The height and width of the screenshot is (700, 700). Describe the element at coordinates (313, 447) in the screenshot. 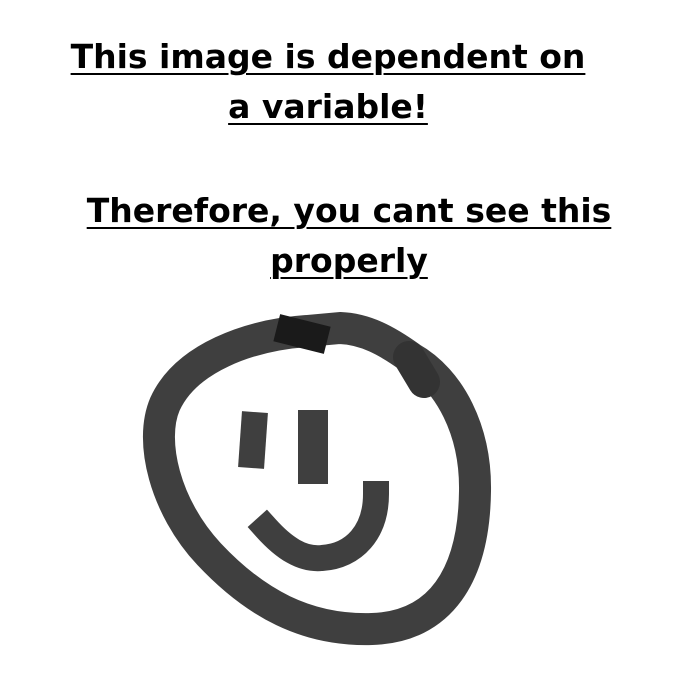

I see `right-eye` at that location.